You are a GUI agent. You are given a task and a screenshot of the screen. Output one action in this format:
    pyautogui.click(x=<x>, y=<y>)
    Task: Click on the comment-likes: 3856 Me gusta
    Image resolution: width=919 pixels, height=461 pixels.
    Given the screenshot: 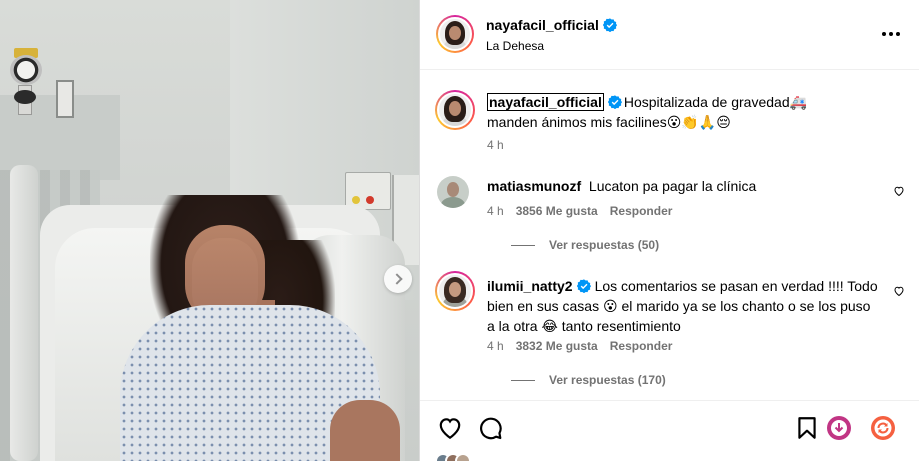 What is the action you would take?
    pyautogui.click(x=557, y=211)
    